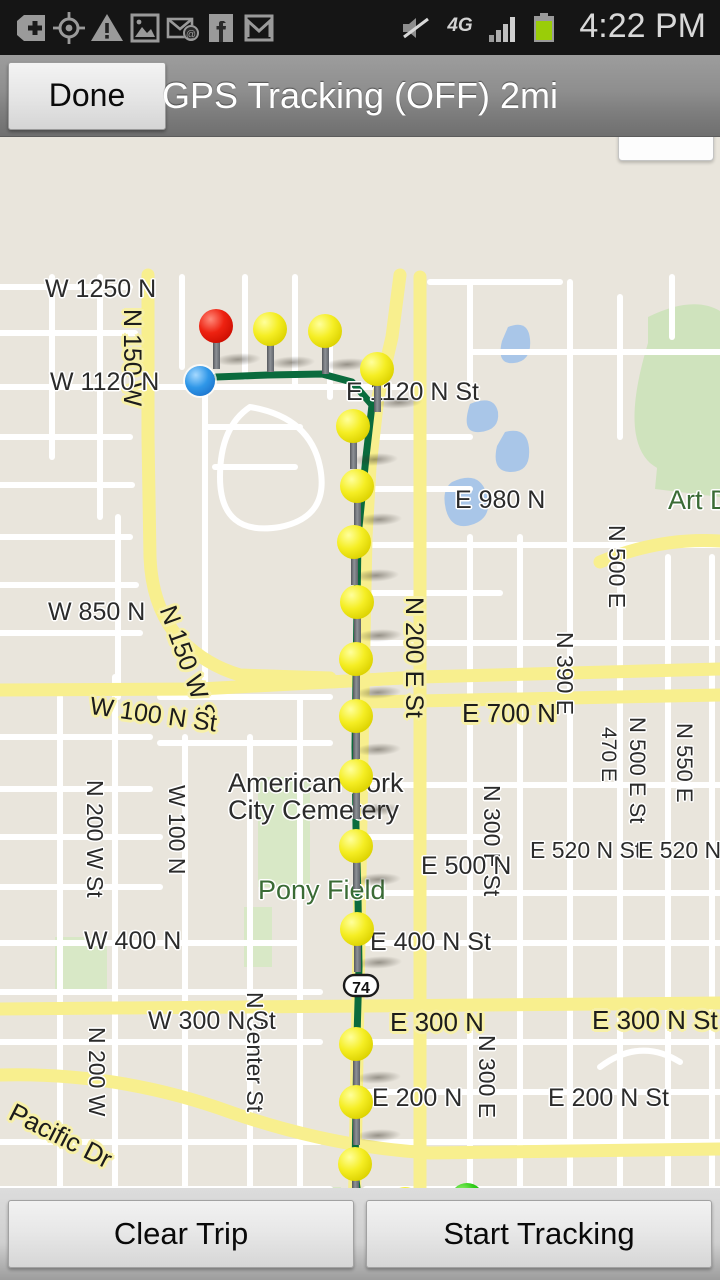  What do you see at coordinates (360, 27) in the screenshot?
I see `status-bar: @ 4G 4:22 PM` at bounding box center [360, 27].